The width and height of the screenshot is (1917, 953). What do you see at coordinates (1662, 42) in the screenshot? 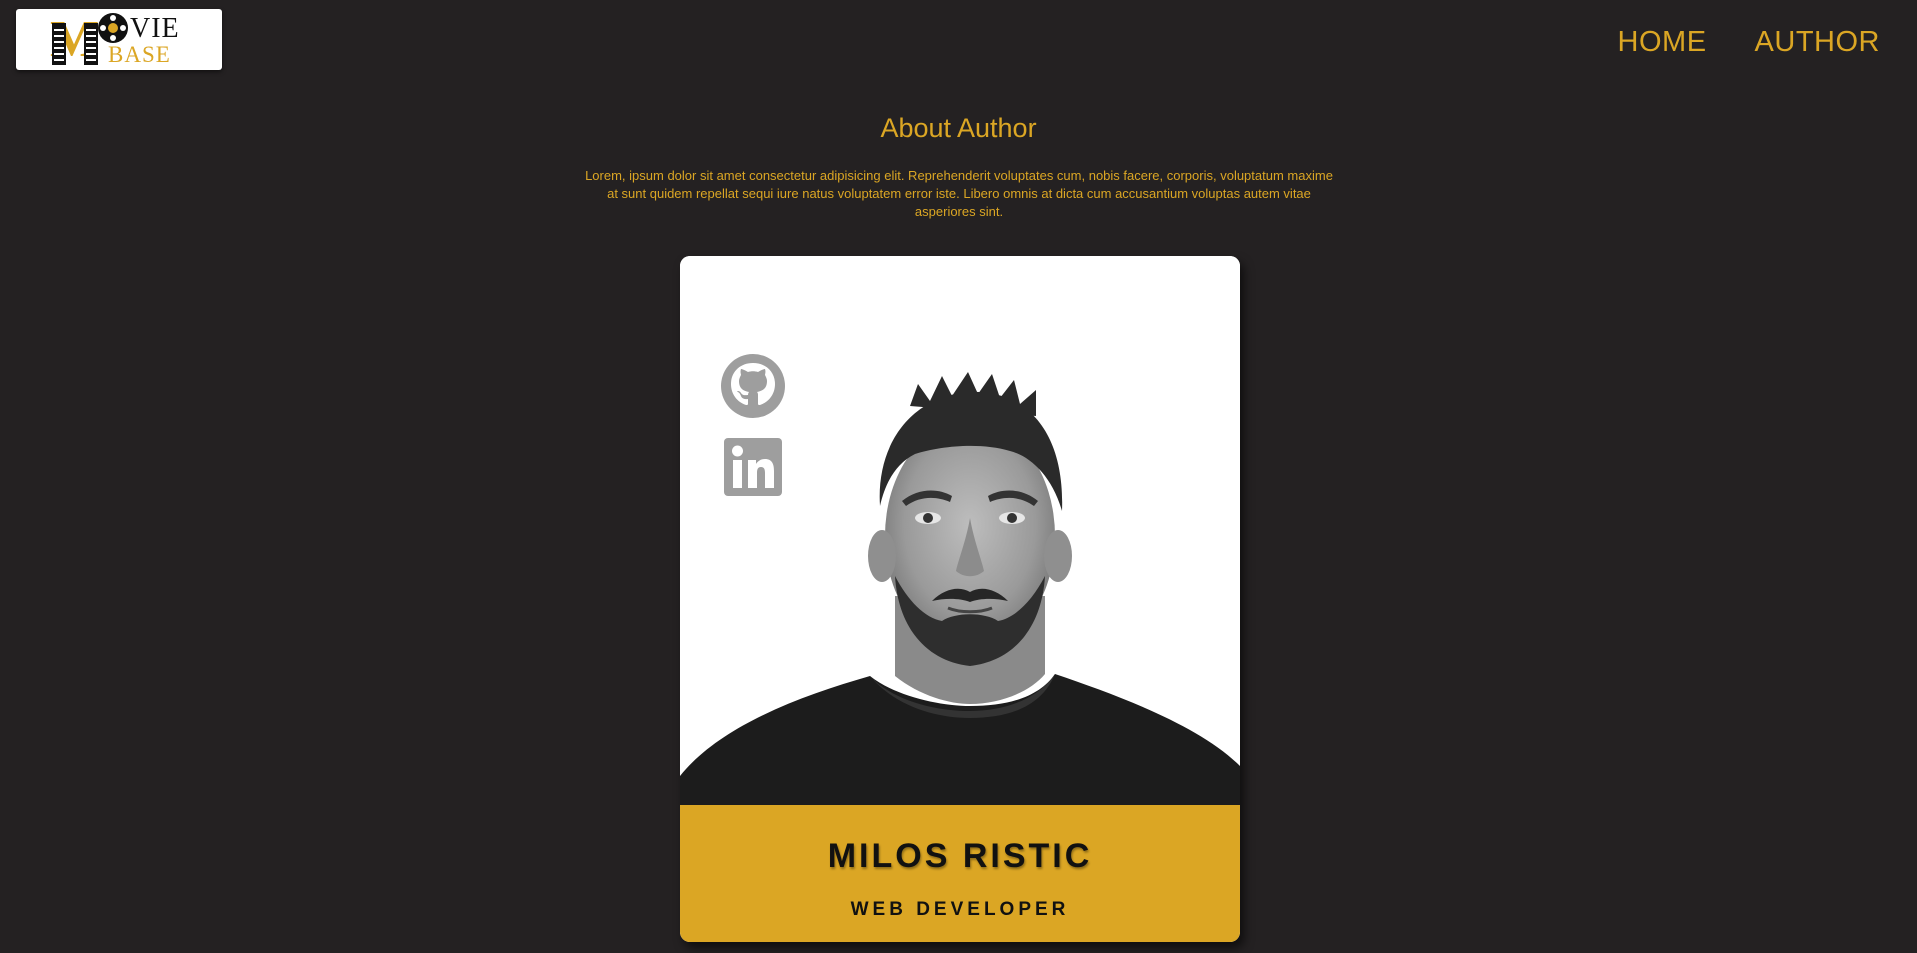
I see `nav-home-link: HOME` at bounding box center [1662, 42].